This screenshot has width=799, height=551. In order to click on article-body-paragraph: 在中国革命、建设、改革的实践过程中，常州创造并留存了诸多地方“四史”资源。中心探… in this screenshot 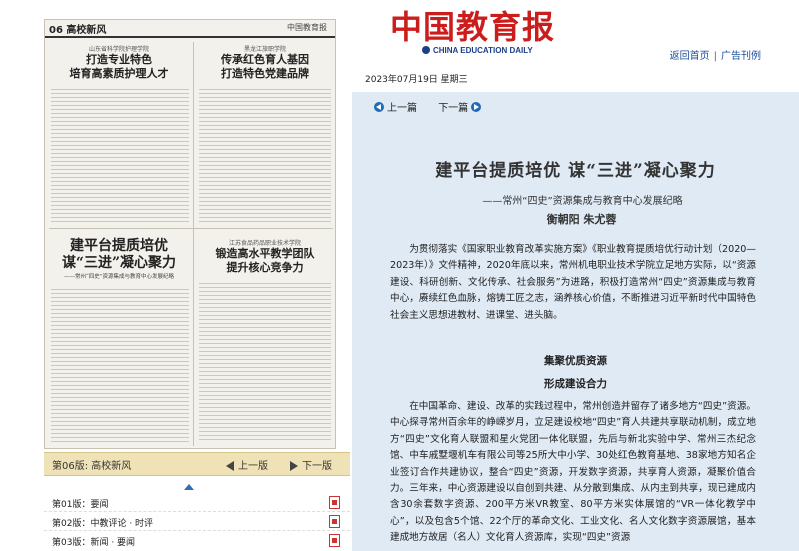, I will do `click(573, 472)`.